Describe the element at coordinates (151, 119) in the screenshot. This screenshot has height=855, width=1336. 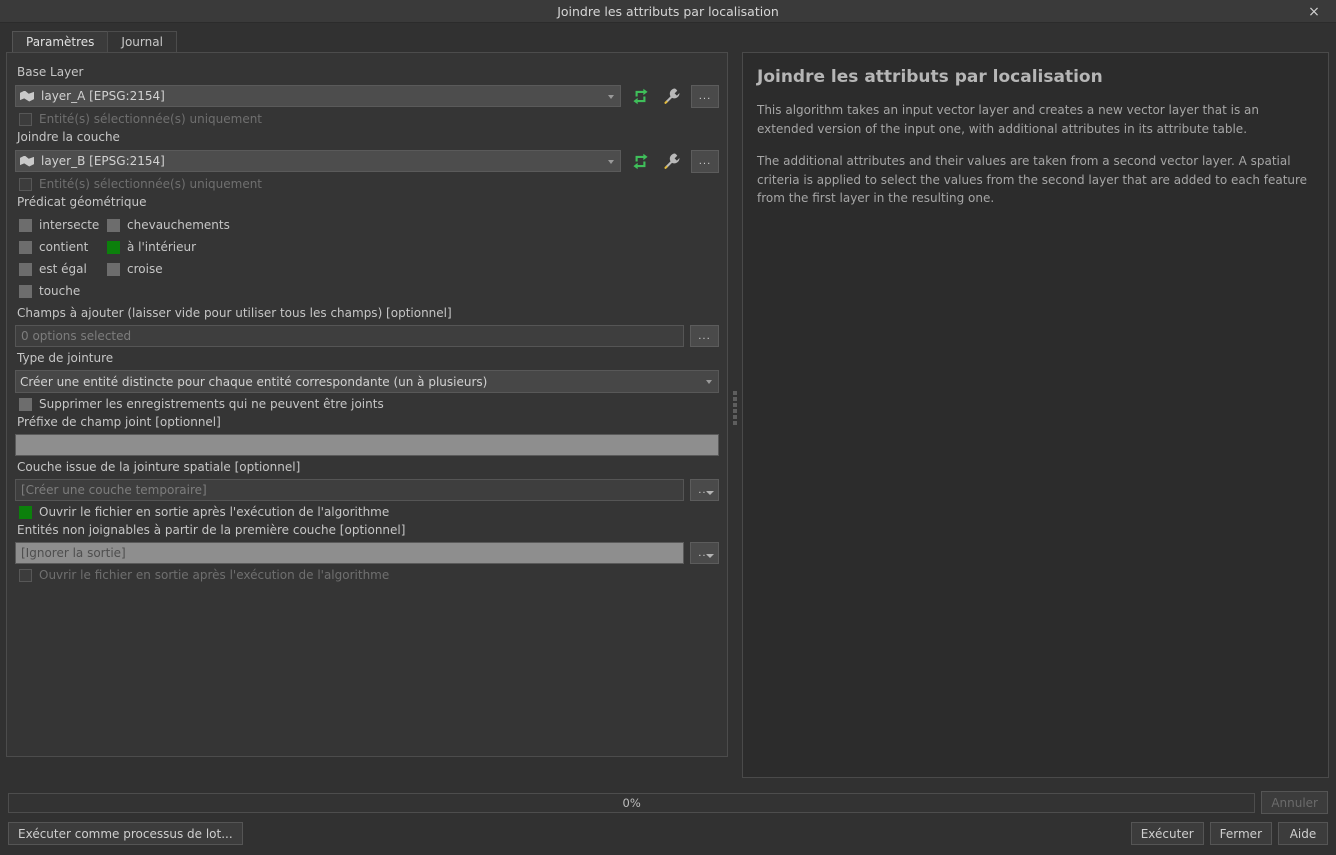
I see `base-selected-only-label: Entité(s) sélectionnée(s) uniquement` at that location.